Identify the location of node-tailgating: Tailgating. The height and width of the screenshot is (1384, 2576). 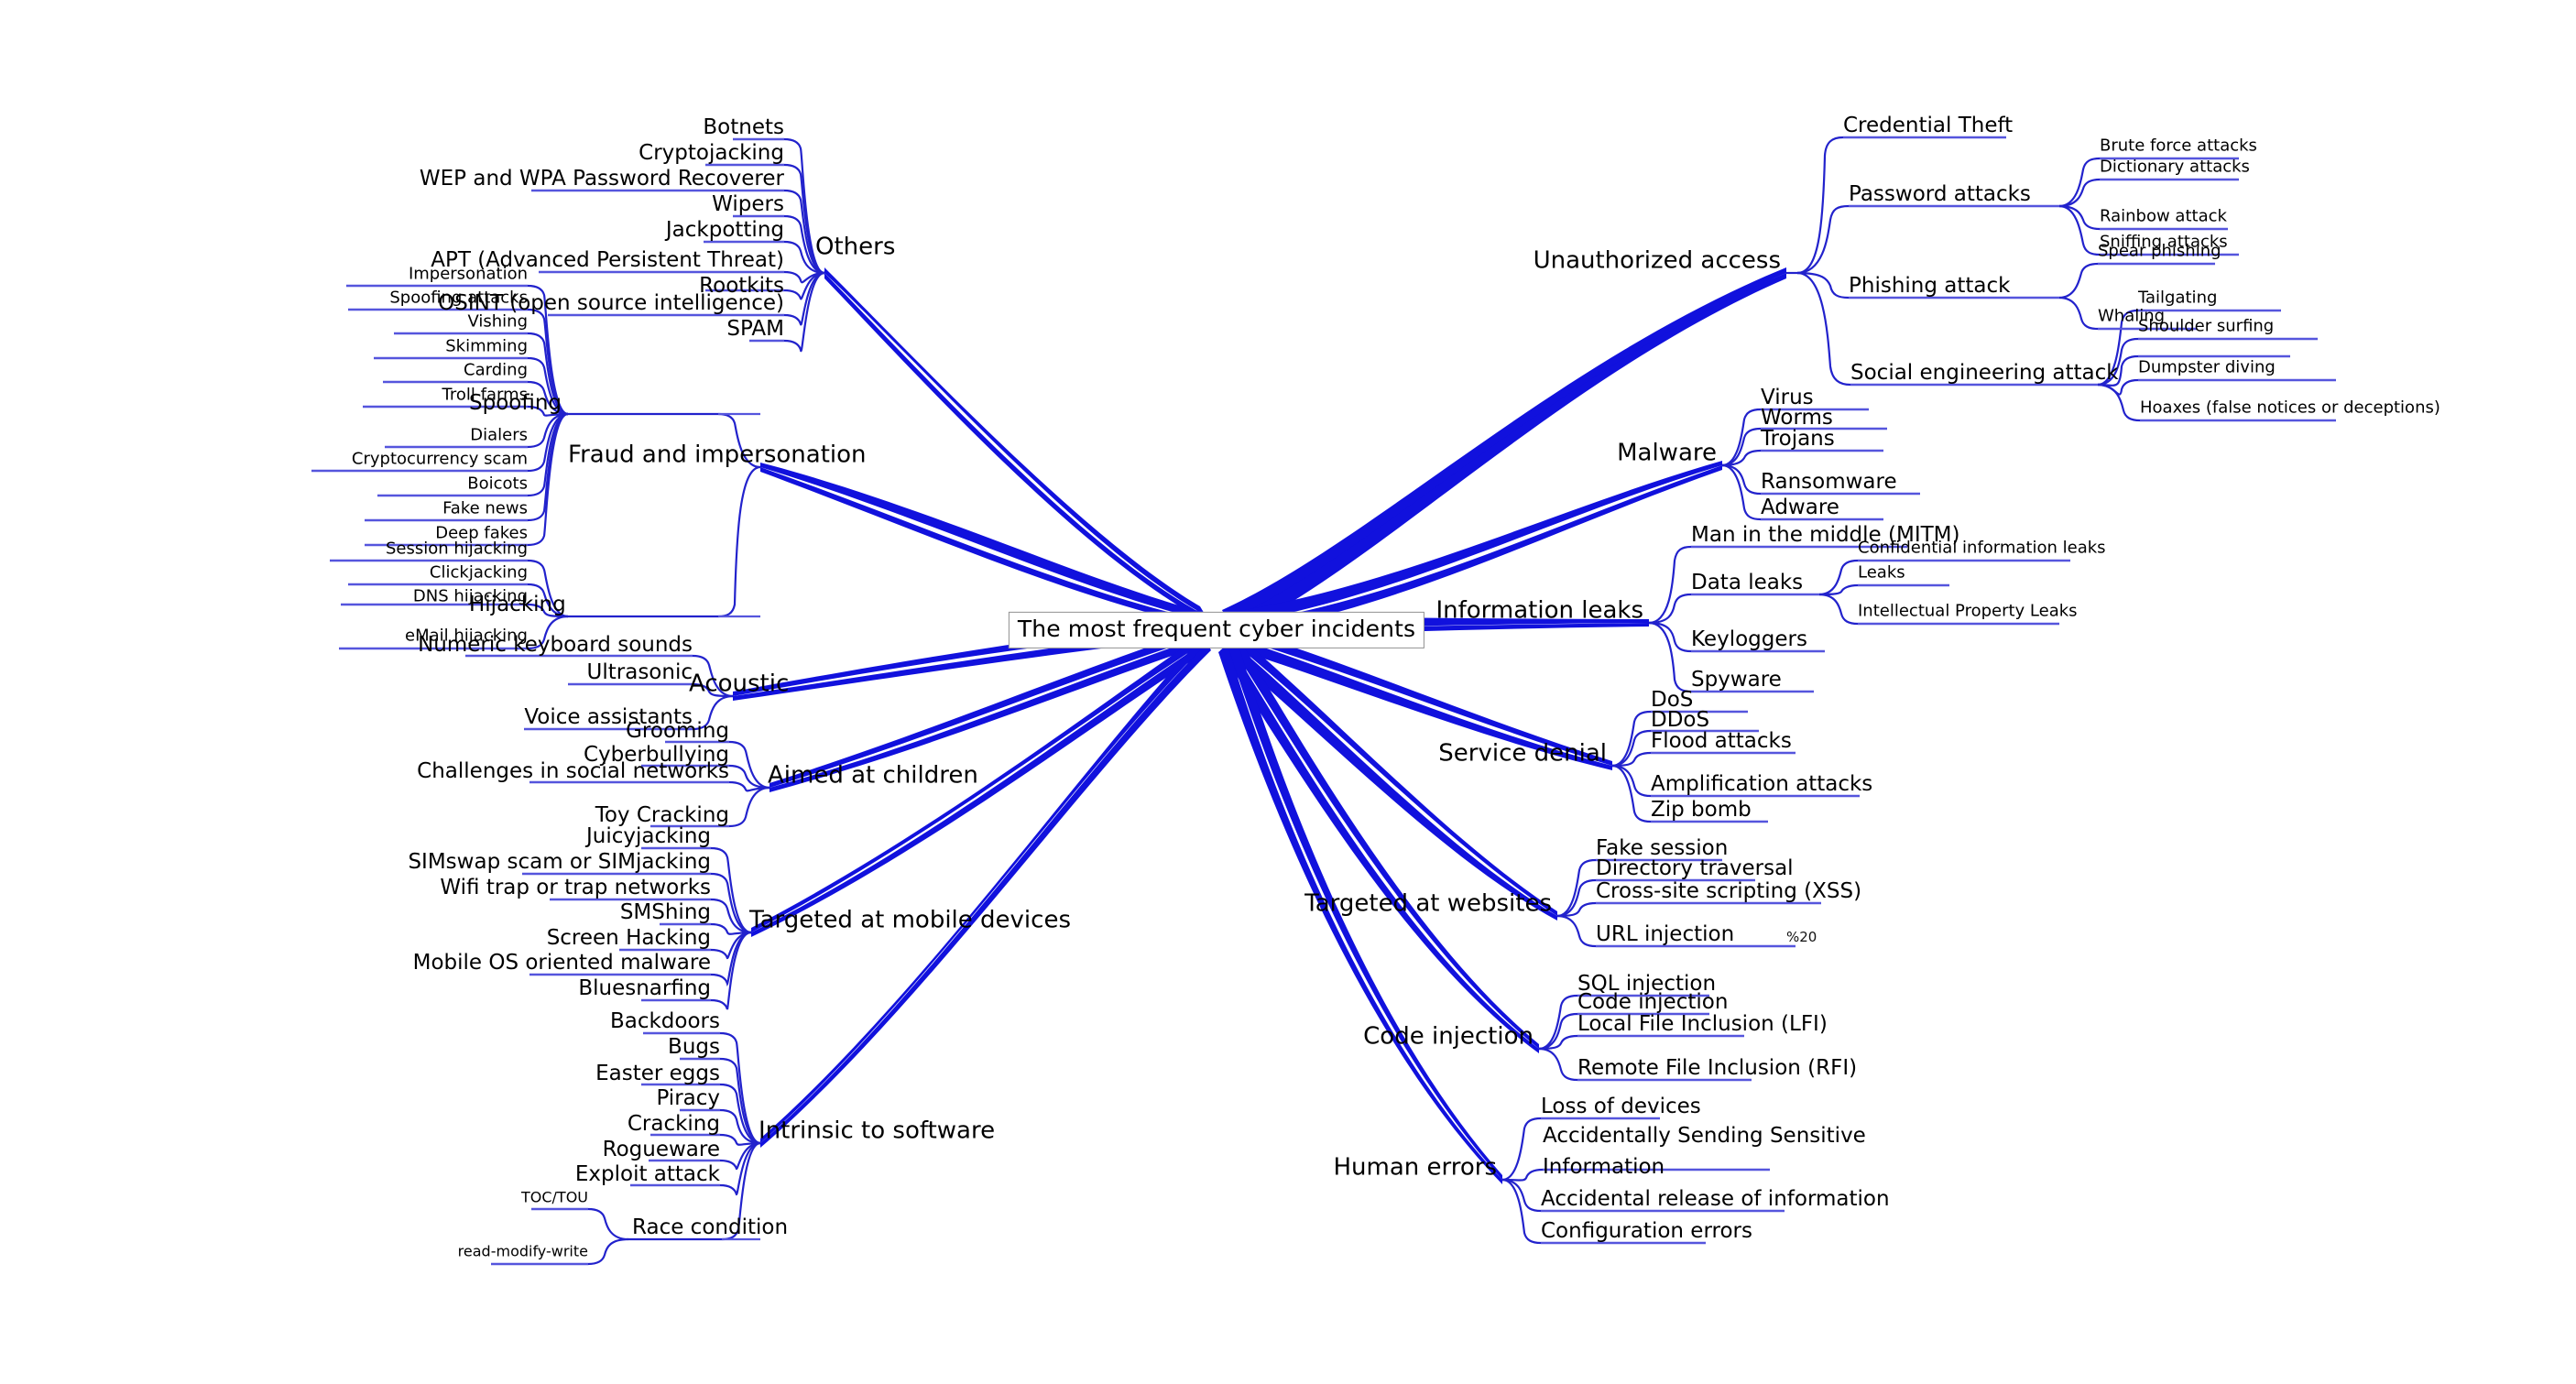
(2177, 298).